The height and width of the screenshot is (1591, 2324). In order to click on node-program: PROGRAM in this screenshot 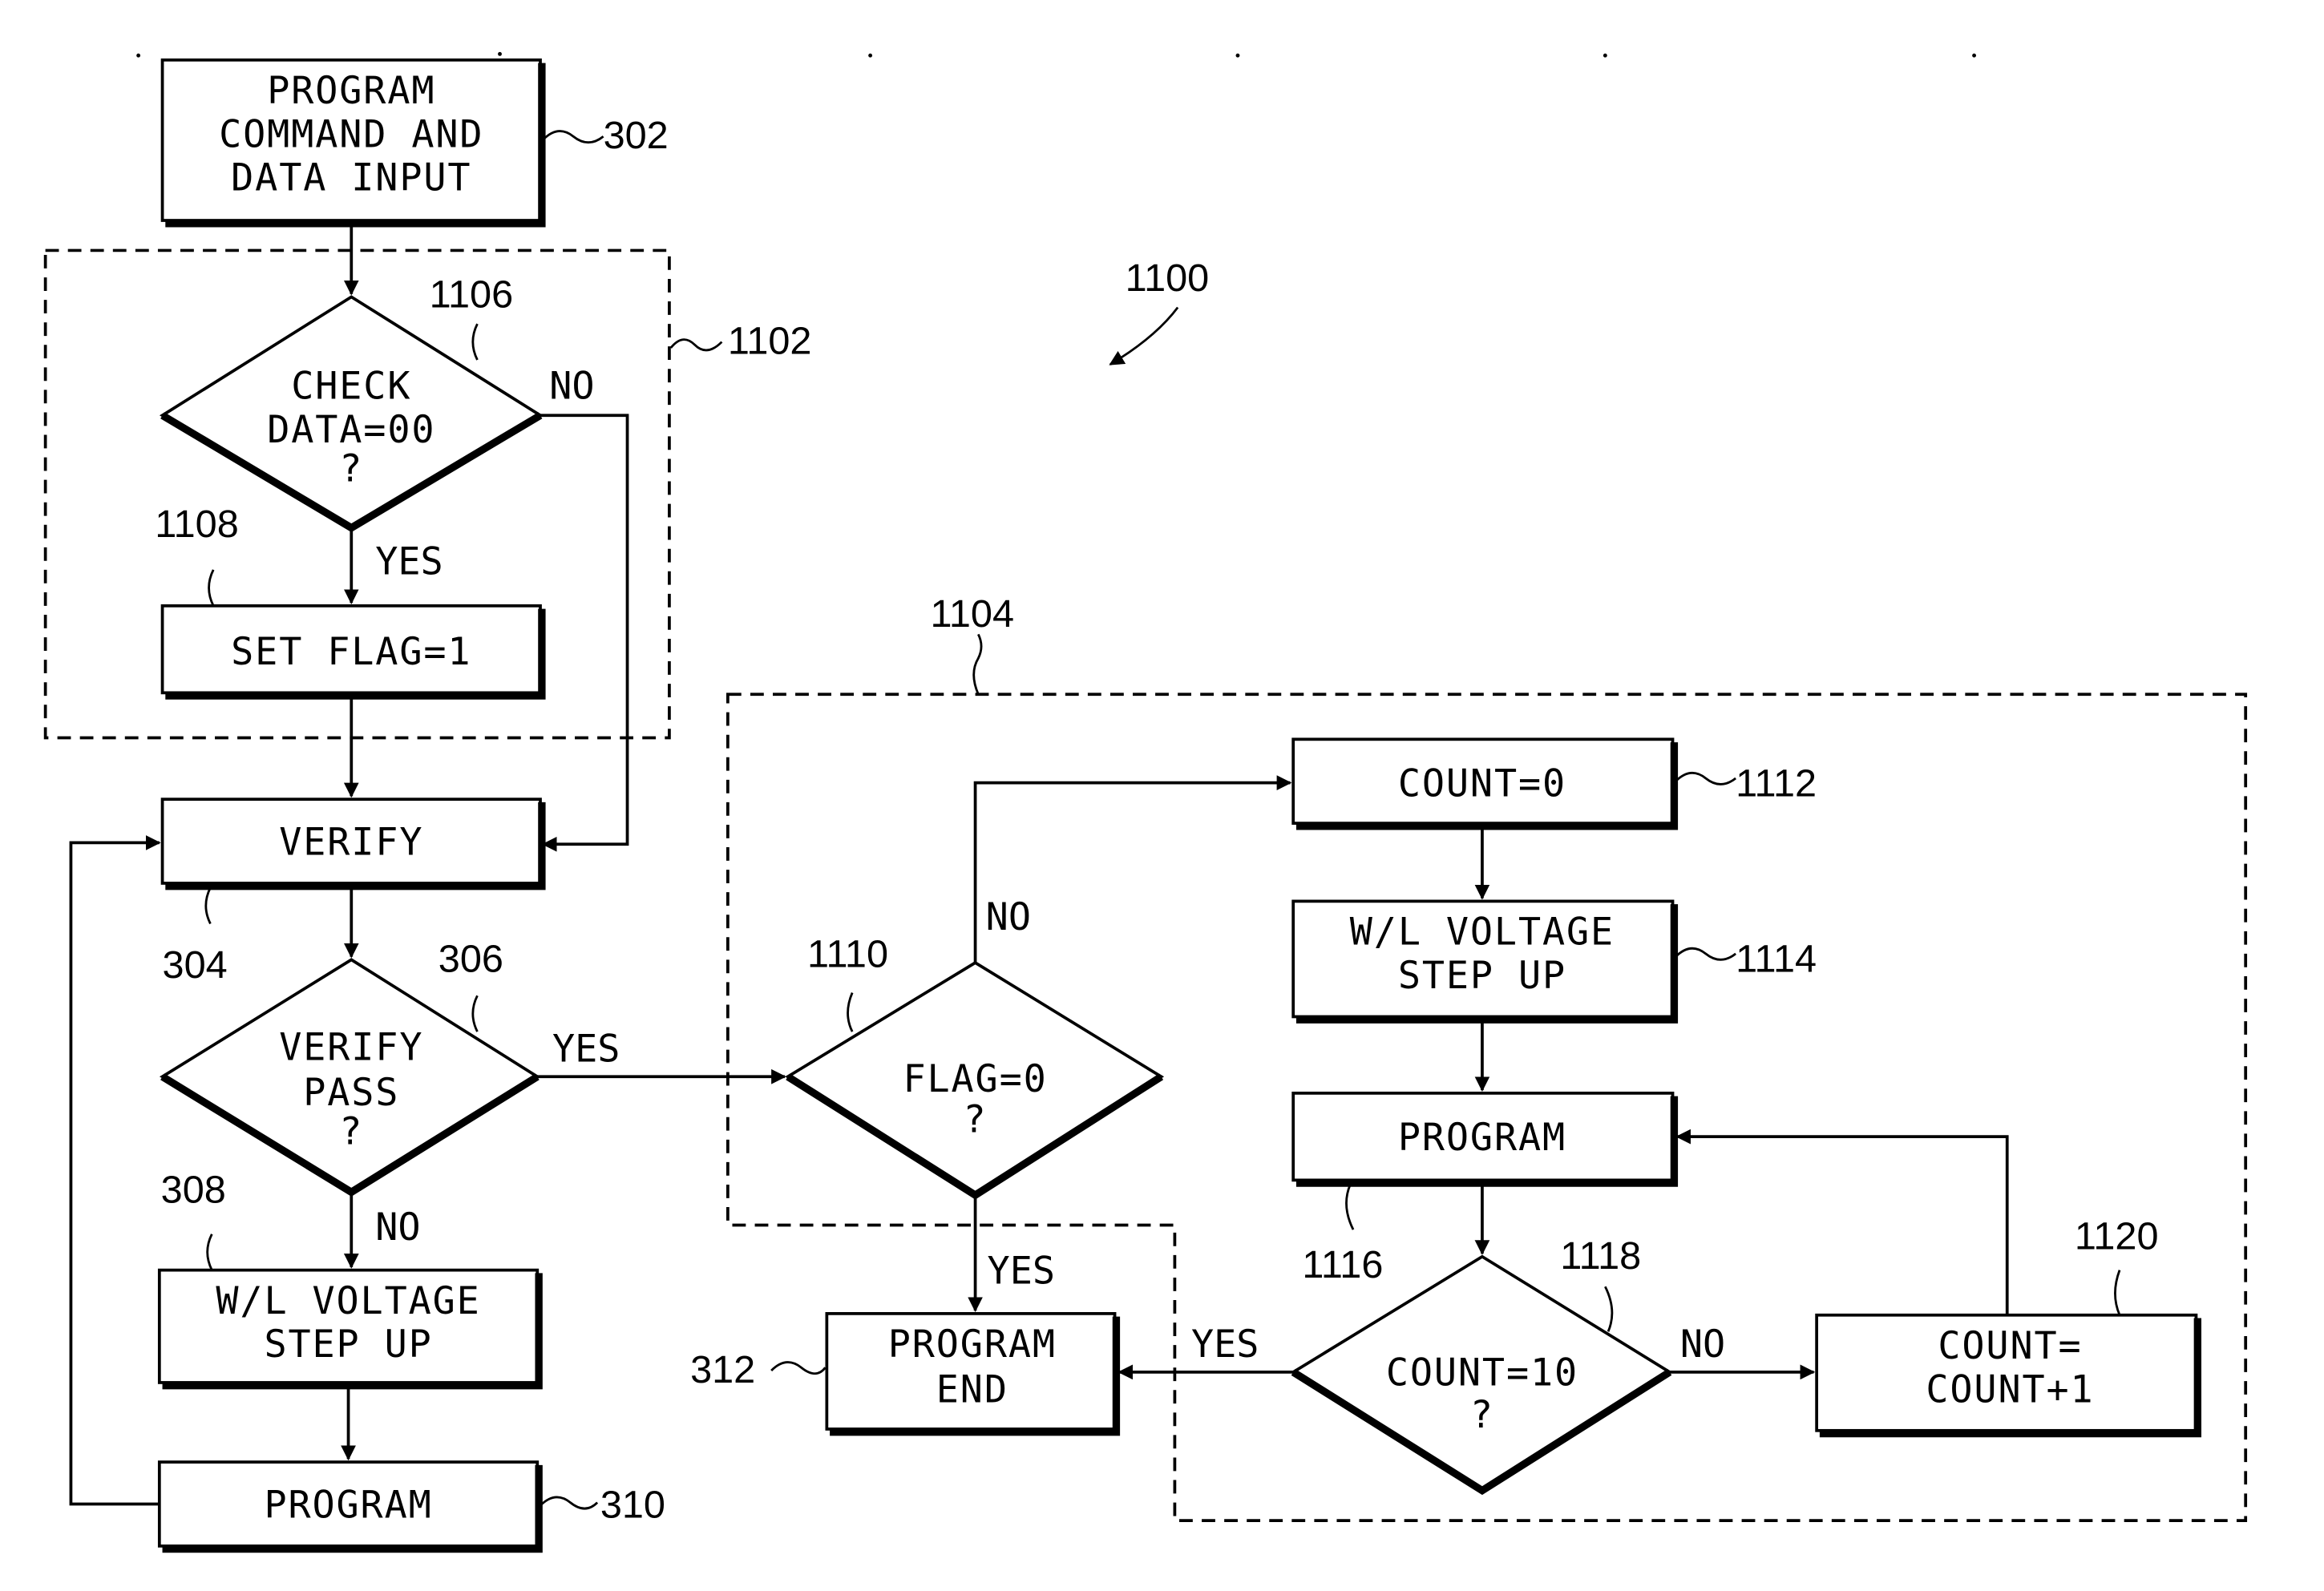, I will do `click(350, 1506)`.